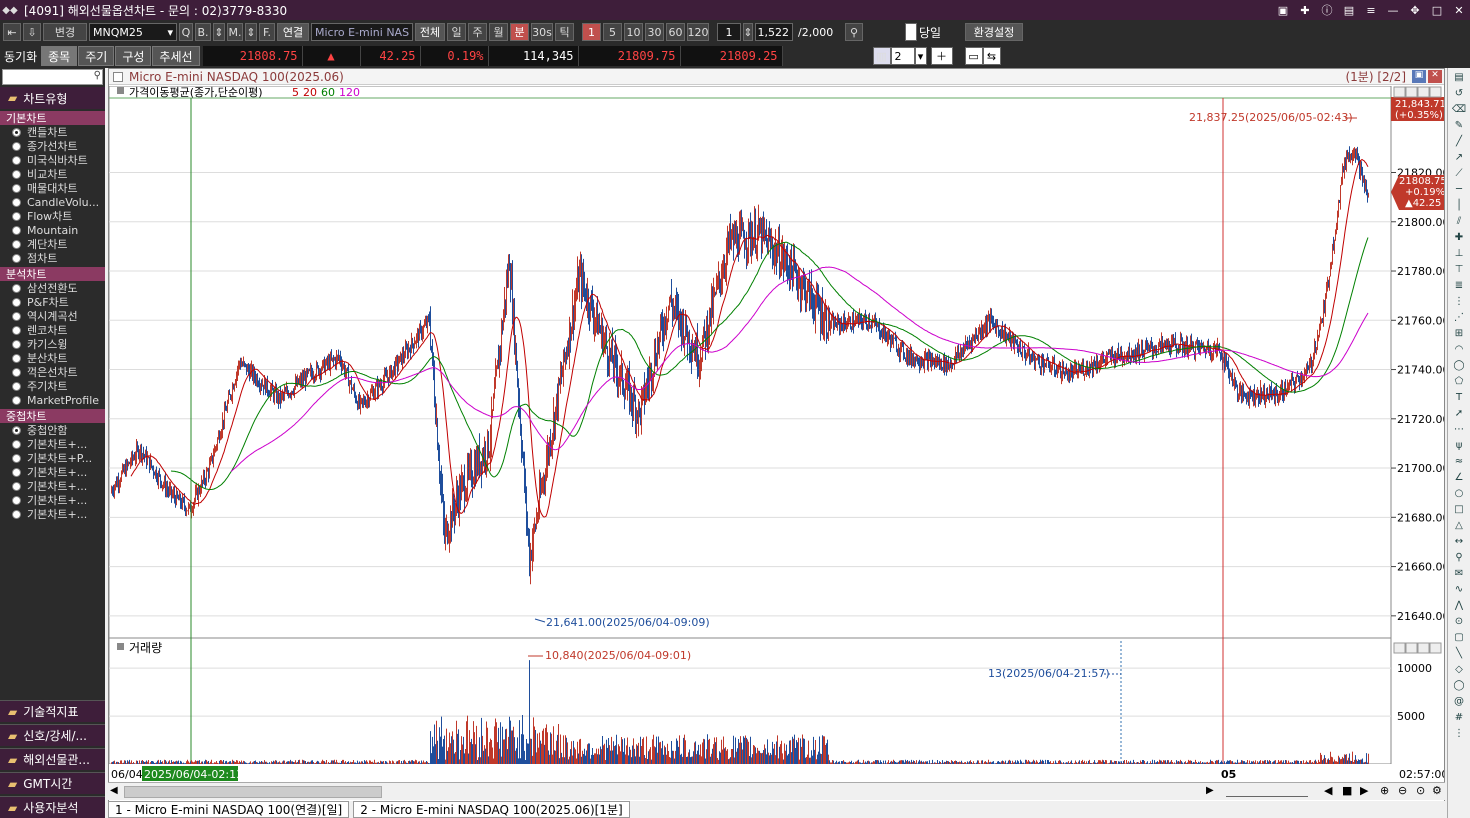  Describe the element at coordinates (1459, 509) in the screenshot. I see `rect-icon: □` at that location.